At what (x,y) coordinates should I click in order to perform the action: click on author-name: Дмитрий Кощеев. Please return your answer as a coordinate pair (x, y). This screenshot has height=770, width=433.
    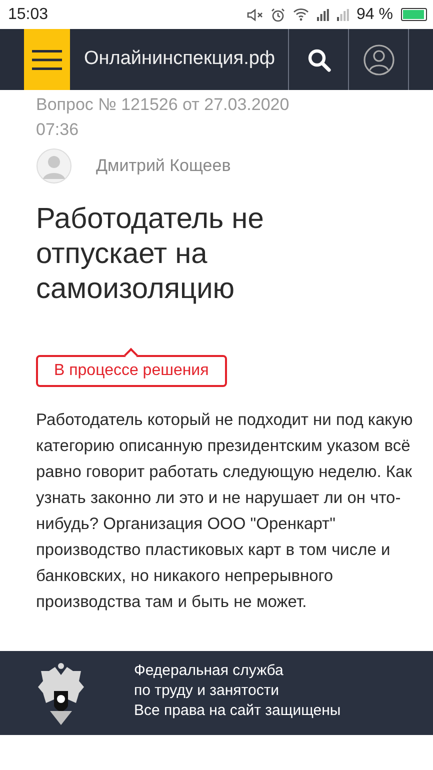
    Looking at the image, I should click on (163, 166).